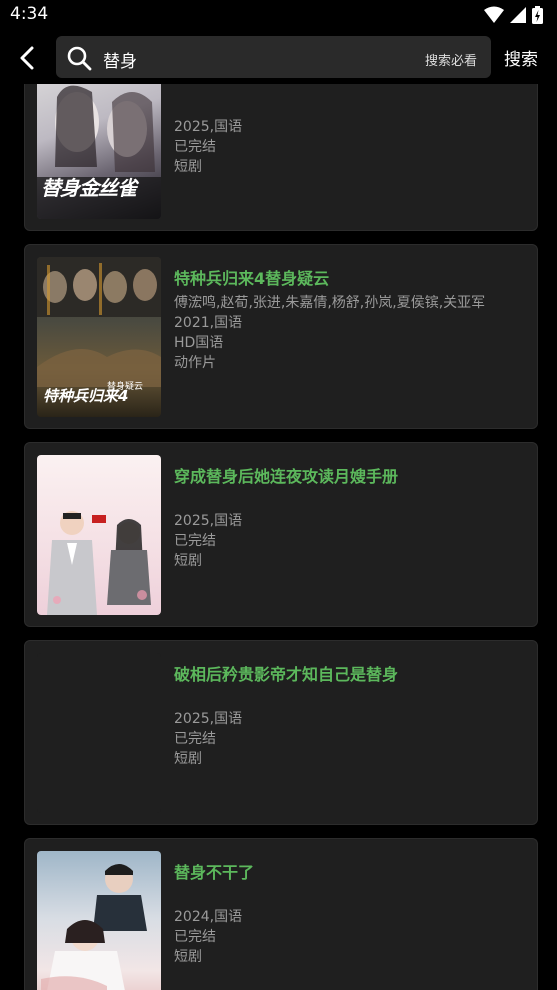 This screenshot has width=557, height=990. I want to click on search-icon, so click(79, 58).